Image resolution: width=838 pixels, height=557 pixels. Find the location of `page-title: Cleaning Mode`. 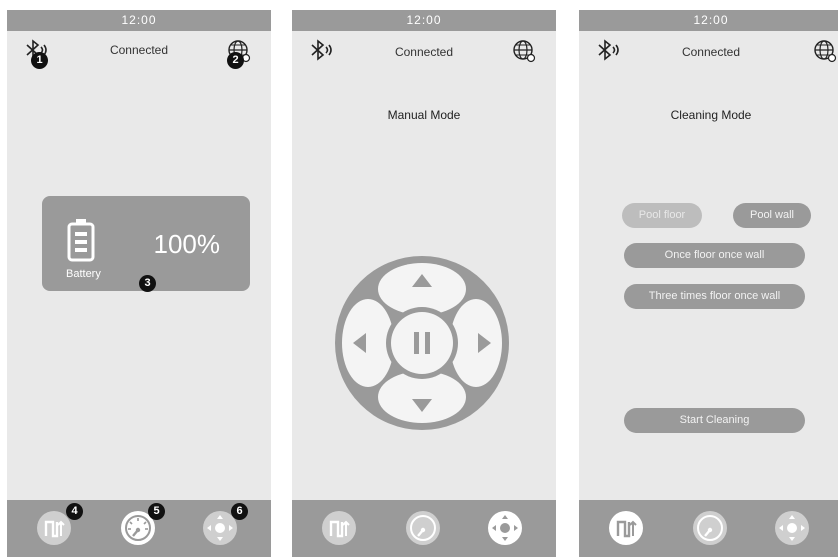

page-title: Cleaning Mode is located at coordinates (711, 115).